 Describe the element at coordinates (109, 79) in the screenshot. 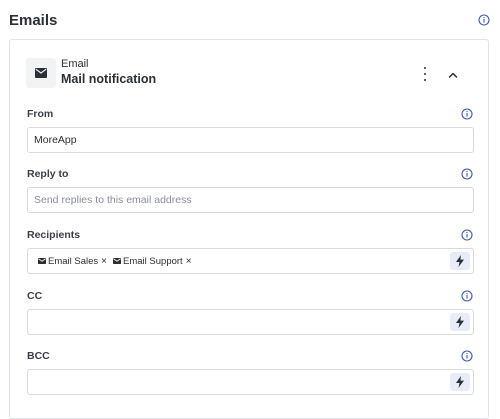

I see `card-title: Mail notification` at that location.